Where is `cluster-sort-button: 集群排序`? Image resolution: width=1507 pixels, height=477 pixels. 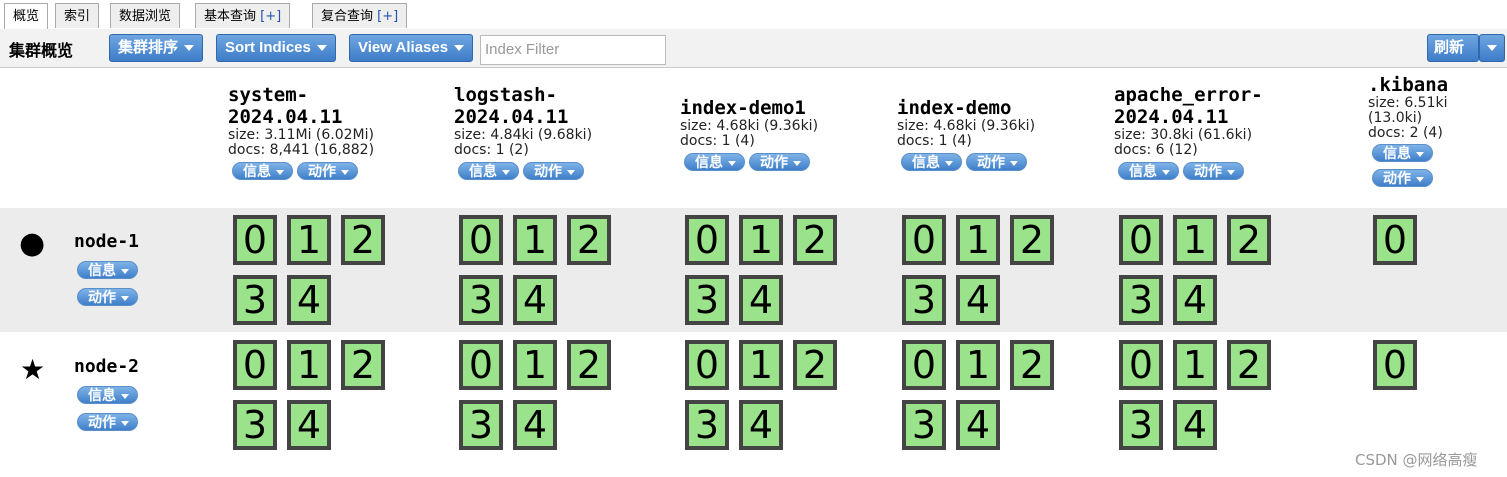 cluster-sort-button: 集群排序 is located at coordinates (156, 48).